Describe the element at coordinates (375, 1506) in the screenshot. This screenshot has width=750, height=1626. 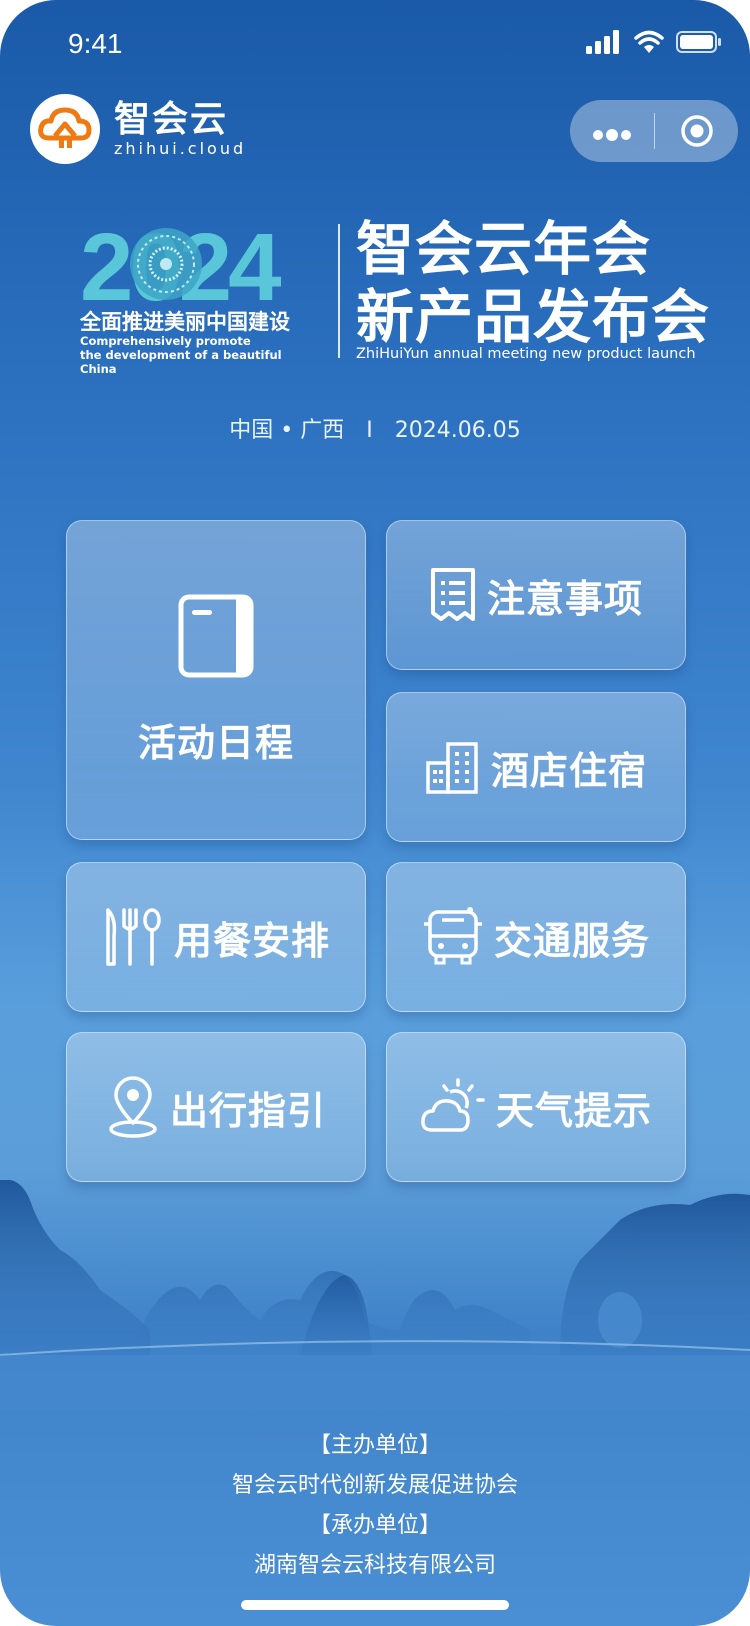
I see `footer: 【主办单位】 智会云时代创新发展促进协会 【承办单位】 湖南智会云科技有限公司` at that location.